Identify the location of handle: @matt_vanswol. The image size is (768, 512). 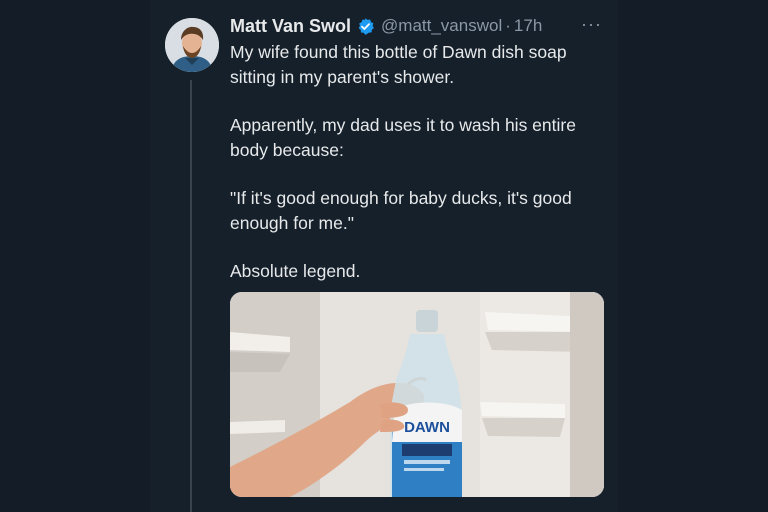
(441, 26).